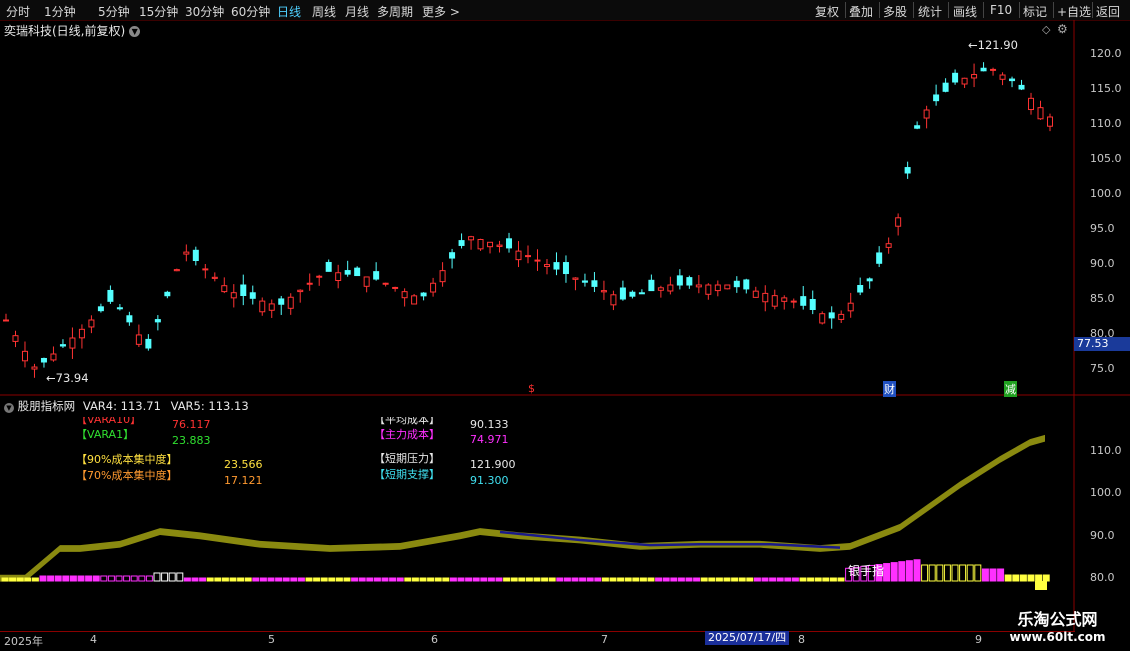  I want to click on overlay-button: 叠加, so click(861, 11).